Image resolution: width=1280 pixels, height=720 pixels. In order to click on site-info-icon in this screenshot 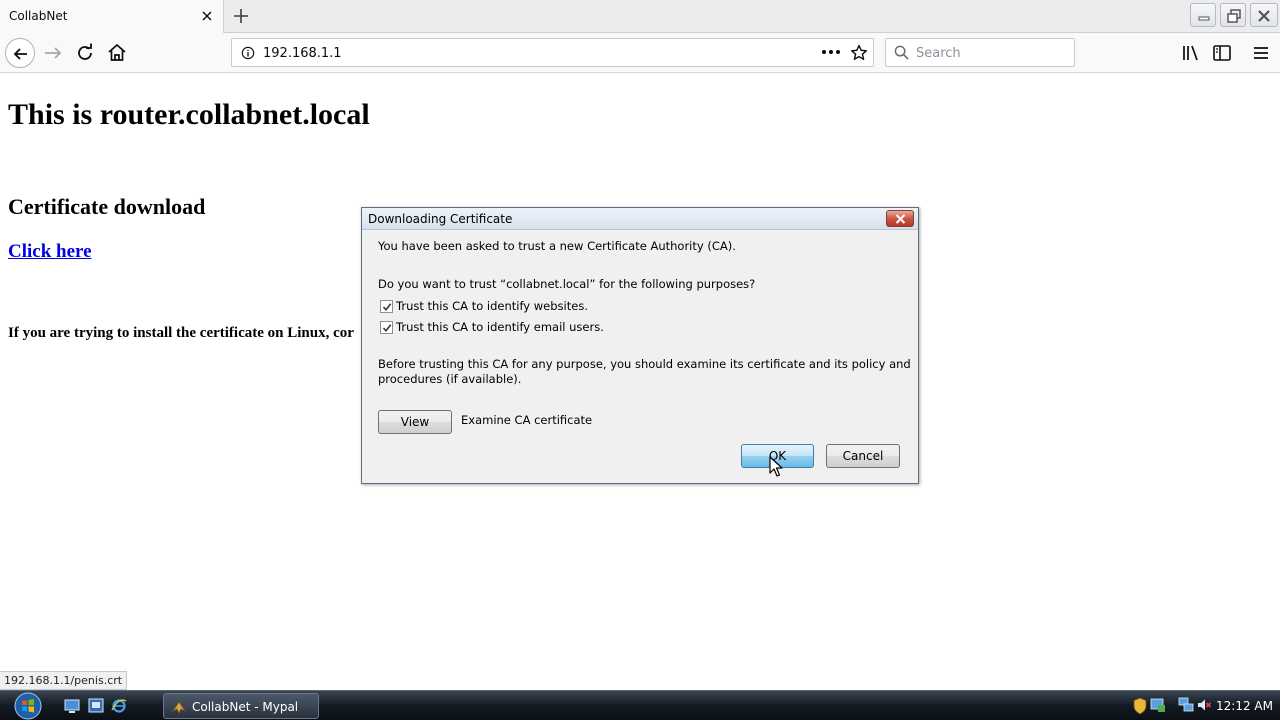, I will do `click(248, 53)`.